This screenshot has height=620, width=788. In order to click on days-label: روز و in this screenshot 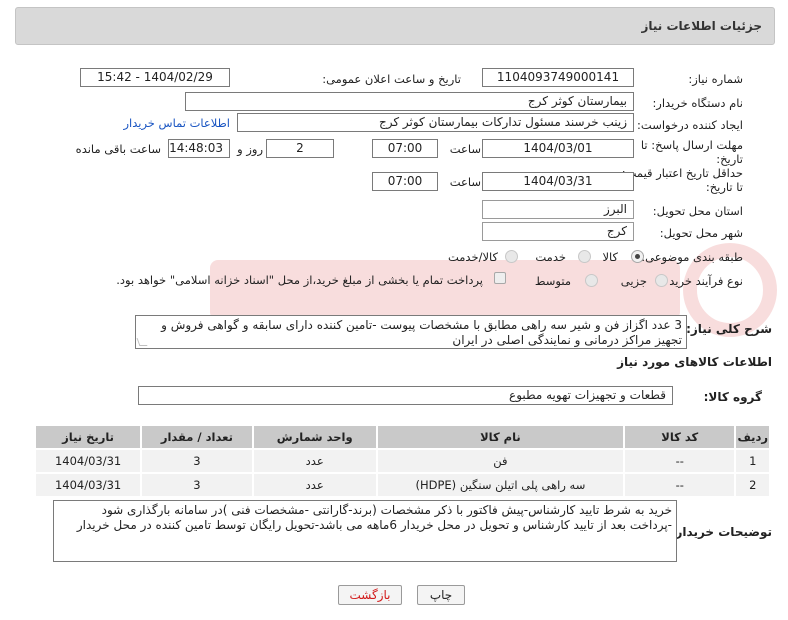, I will do `click(250, 149)`.